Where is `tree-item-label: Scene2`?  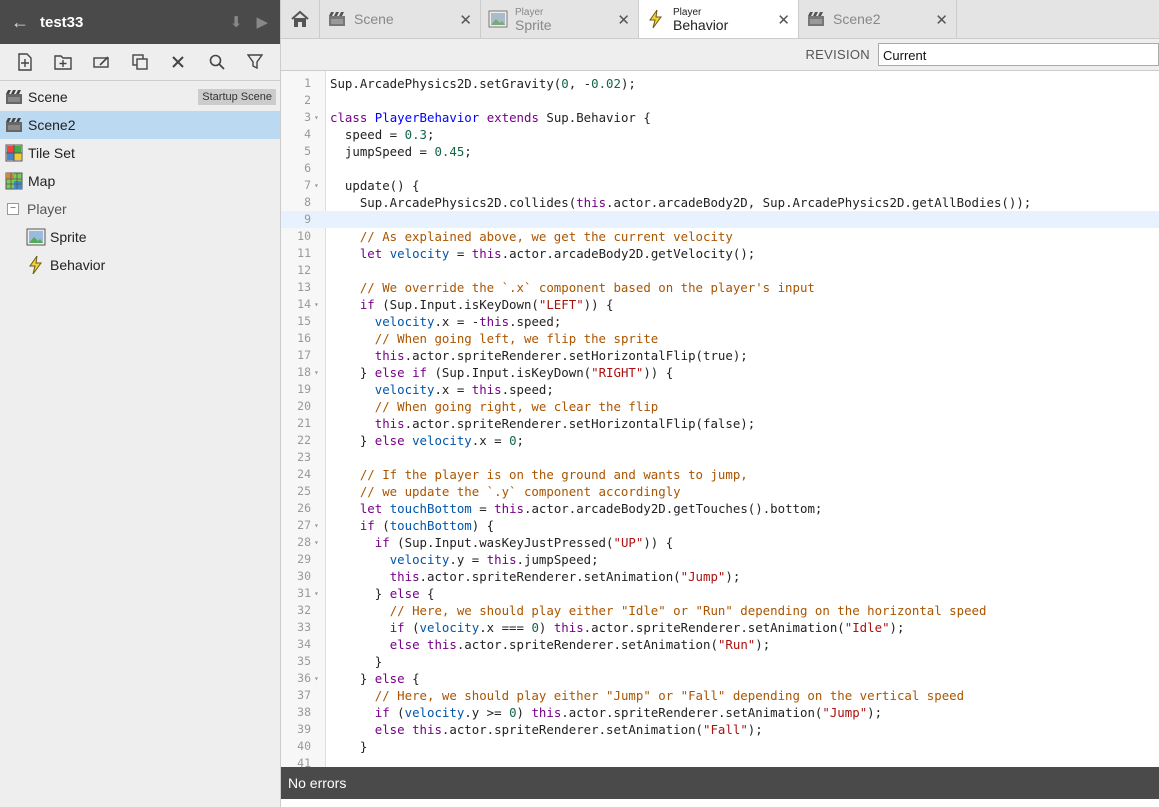
tree-item-label: Scene2 is located at coordinates (52, 125).